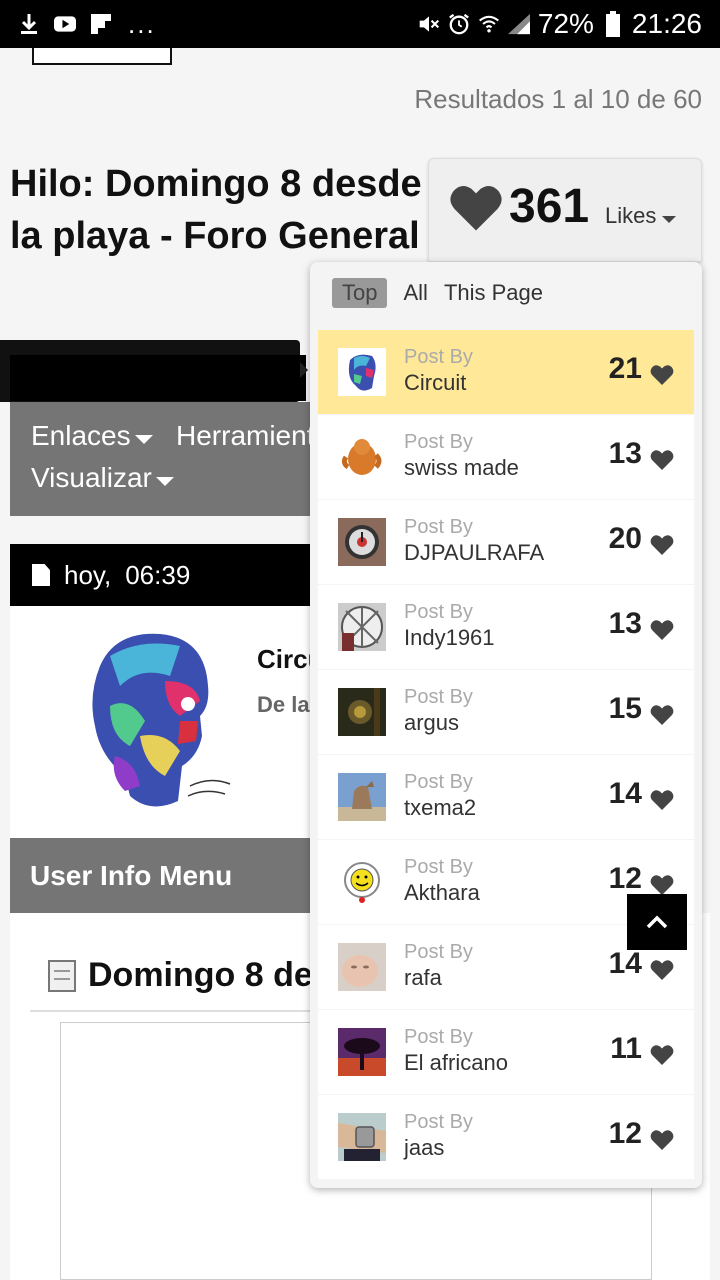  I want to click on like-row: Post By Indy1961 13, so click(506, 627).